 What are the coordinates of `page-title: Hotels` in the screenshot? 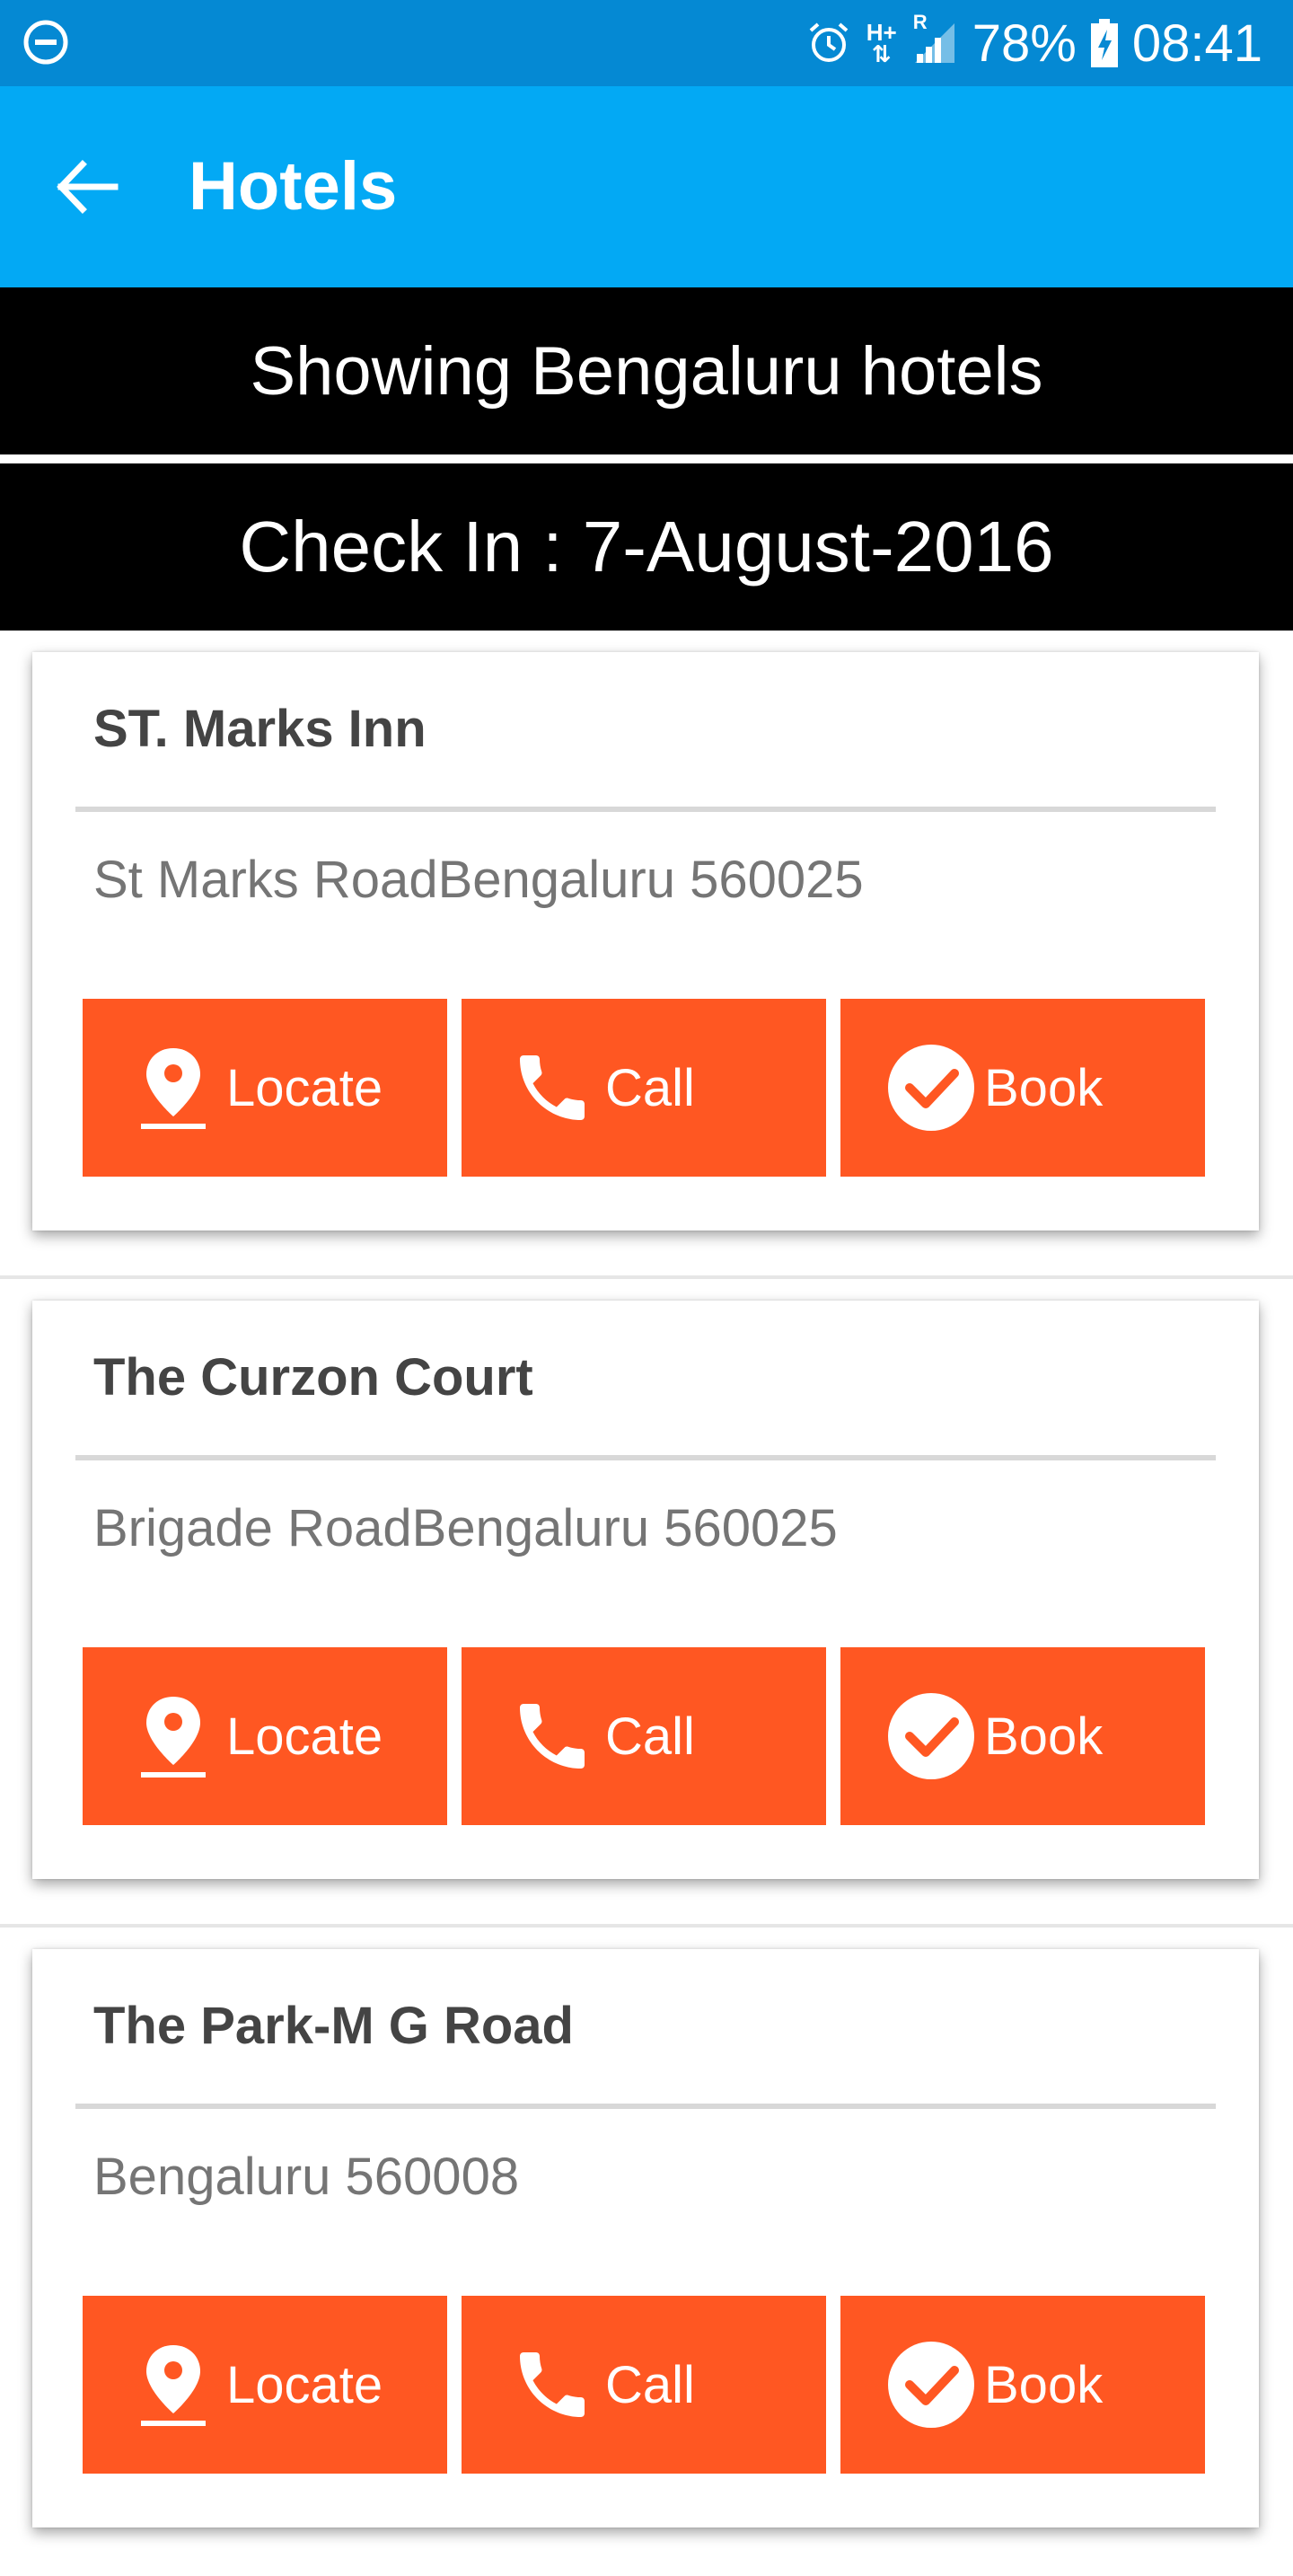 It's located at (293, 186).